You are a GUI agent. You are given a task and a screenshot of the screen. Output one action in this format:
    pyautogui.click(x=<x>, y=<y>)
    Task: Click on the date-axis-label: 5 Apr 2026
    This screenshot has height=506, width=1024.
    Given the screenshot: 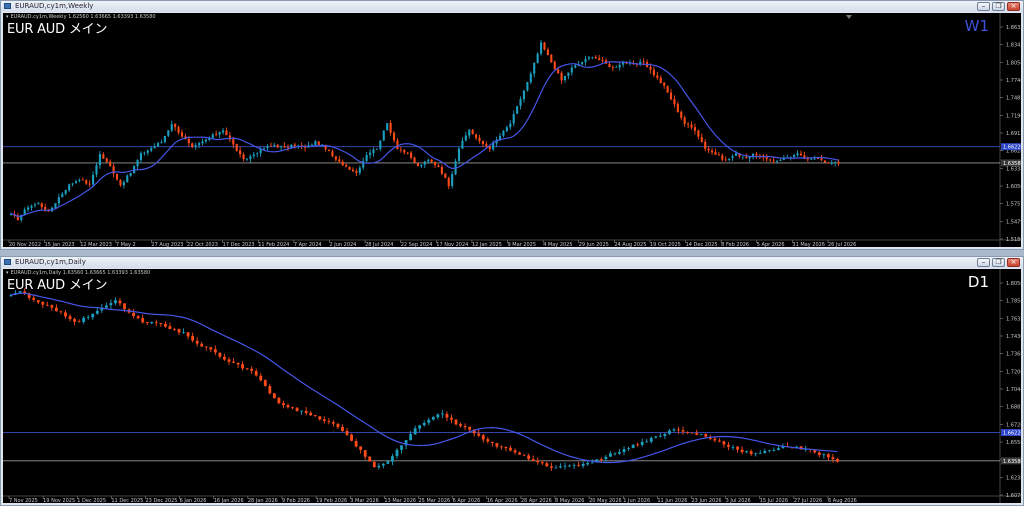 What is the action you would take?
    pyautogui.click(x=771, y=244)
    